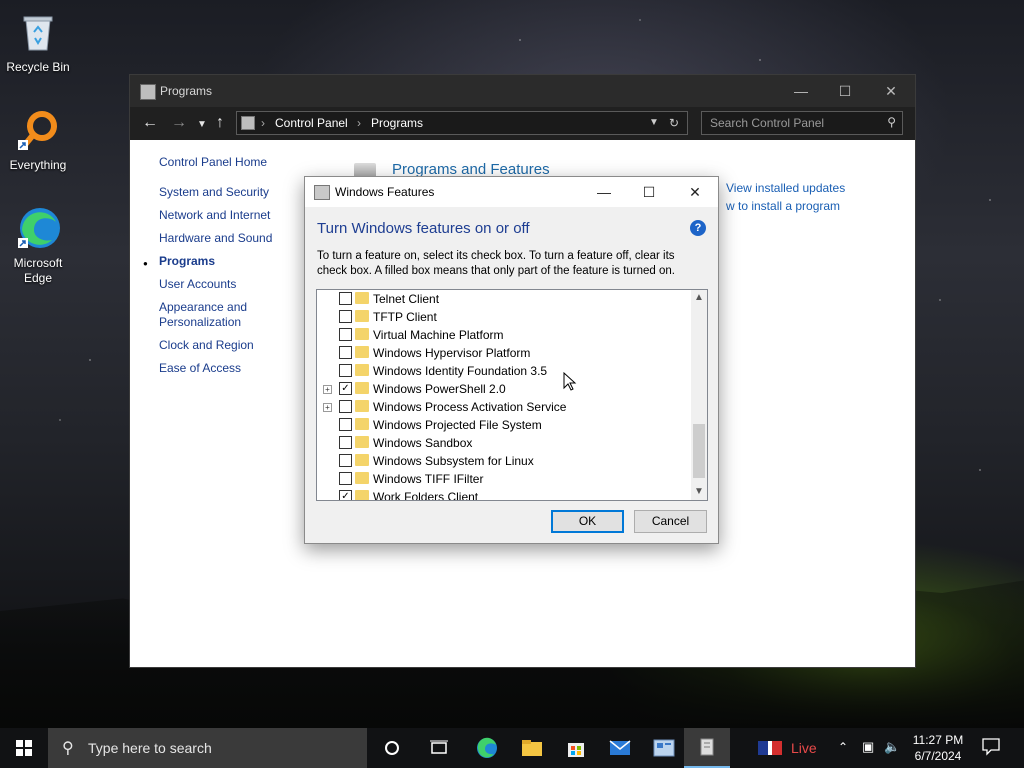 This screenshot has width=1024, height=780. I want to click on taskbar-search-box: ⚲ Type here to search, so click(207, 748).